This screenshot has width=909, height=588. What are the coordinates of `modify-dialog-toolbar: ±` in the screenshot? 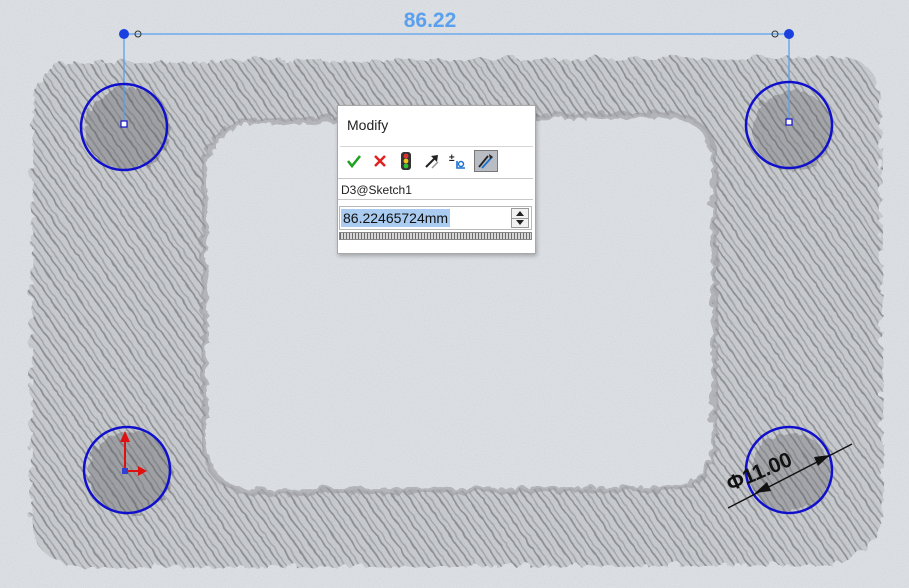 It's located at (436, 160).